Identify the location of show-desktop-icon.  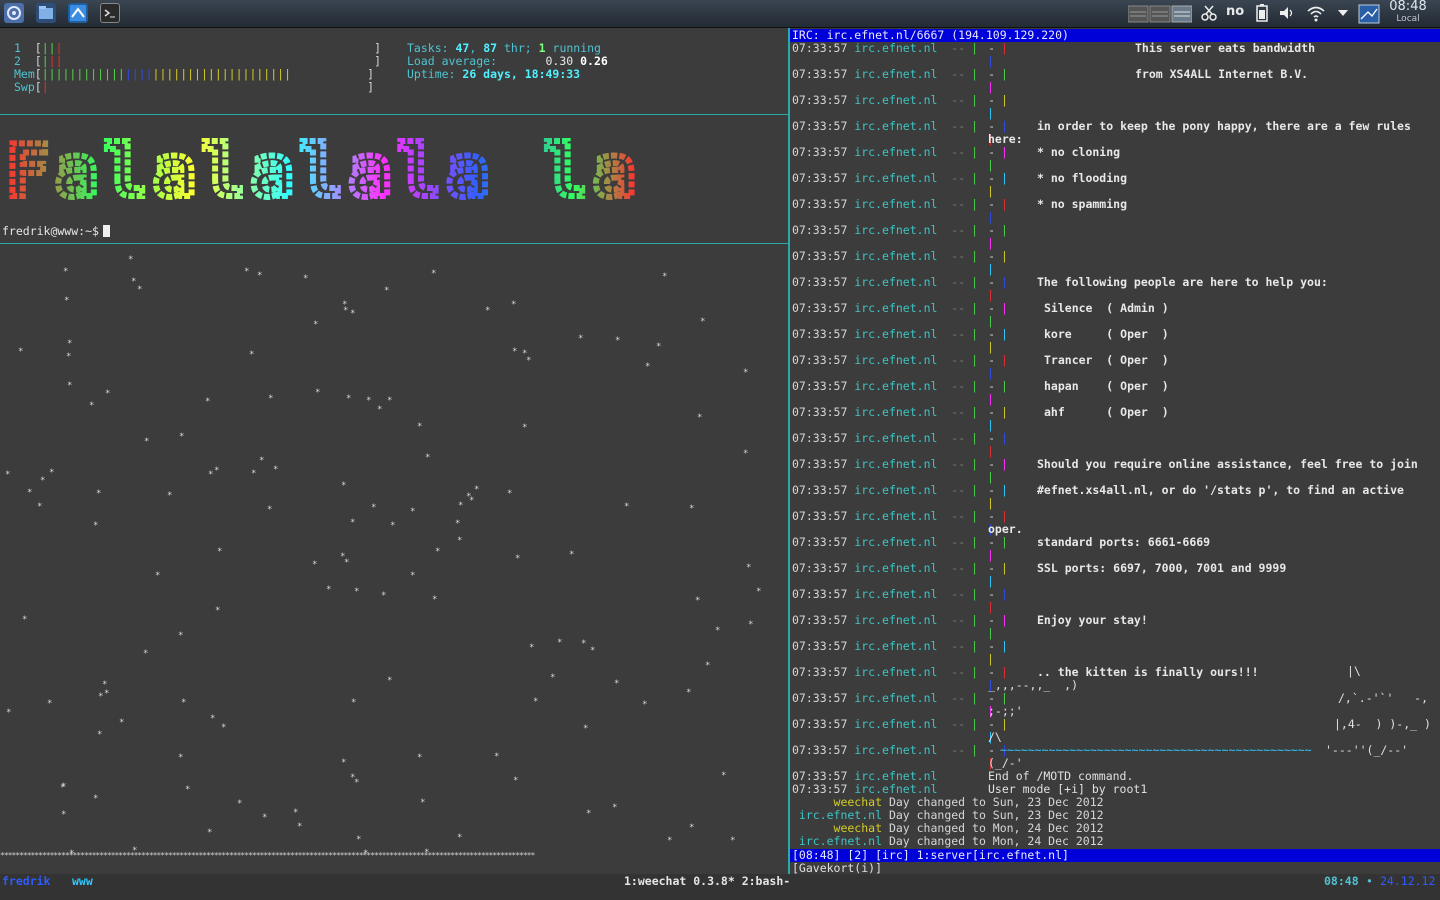
(1369, 14).